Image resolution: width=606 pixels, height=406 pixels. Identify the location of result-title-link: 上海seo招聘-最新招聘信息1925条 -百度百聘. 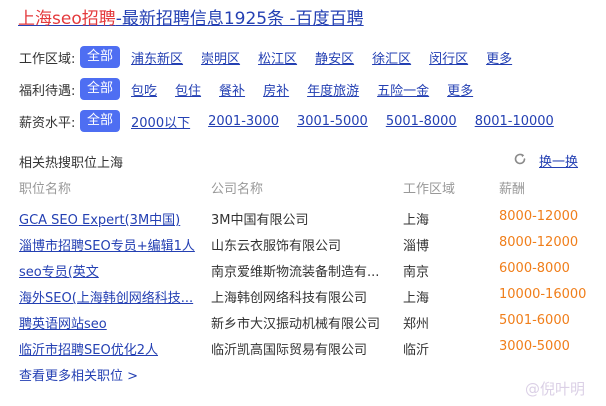
(191, 19).